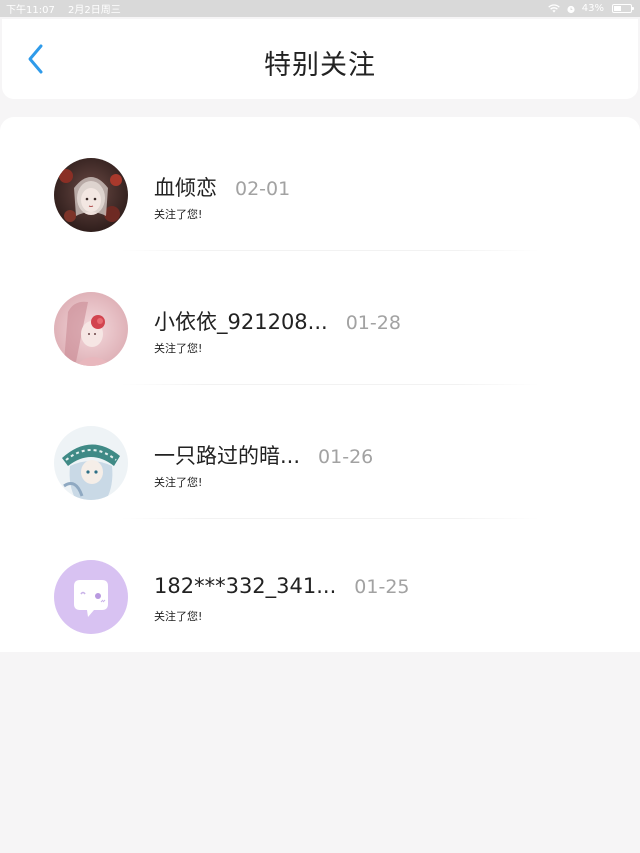  I want to click on name-line: 一只路过的暗... 01-26, so click(263, 455).